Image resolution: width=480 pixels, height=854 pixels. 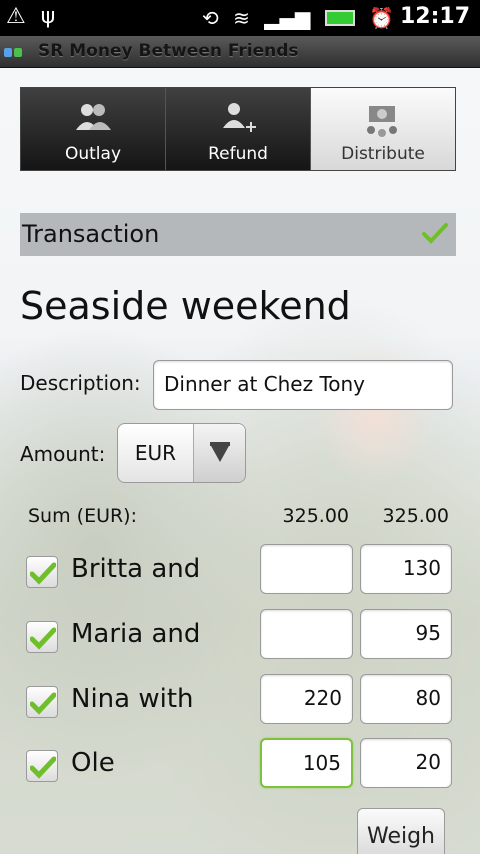 What do you see at coordinates (241, 635) in the screenshot?
I see `person-row: Maria and 95` at bounding box center [241, 635].